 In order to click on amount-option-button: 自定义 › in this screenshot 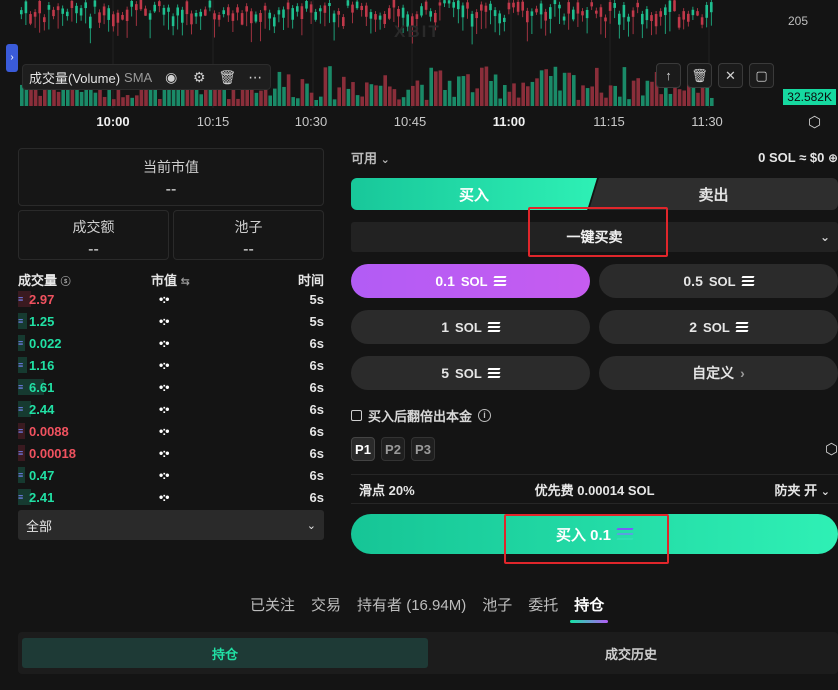, I will do `click(718, 373)`.